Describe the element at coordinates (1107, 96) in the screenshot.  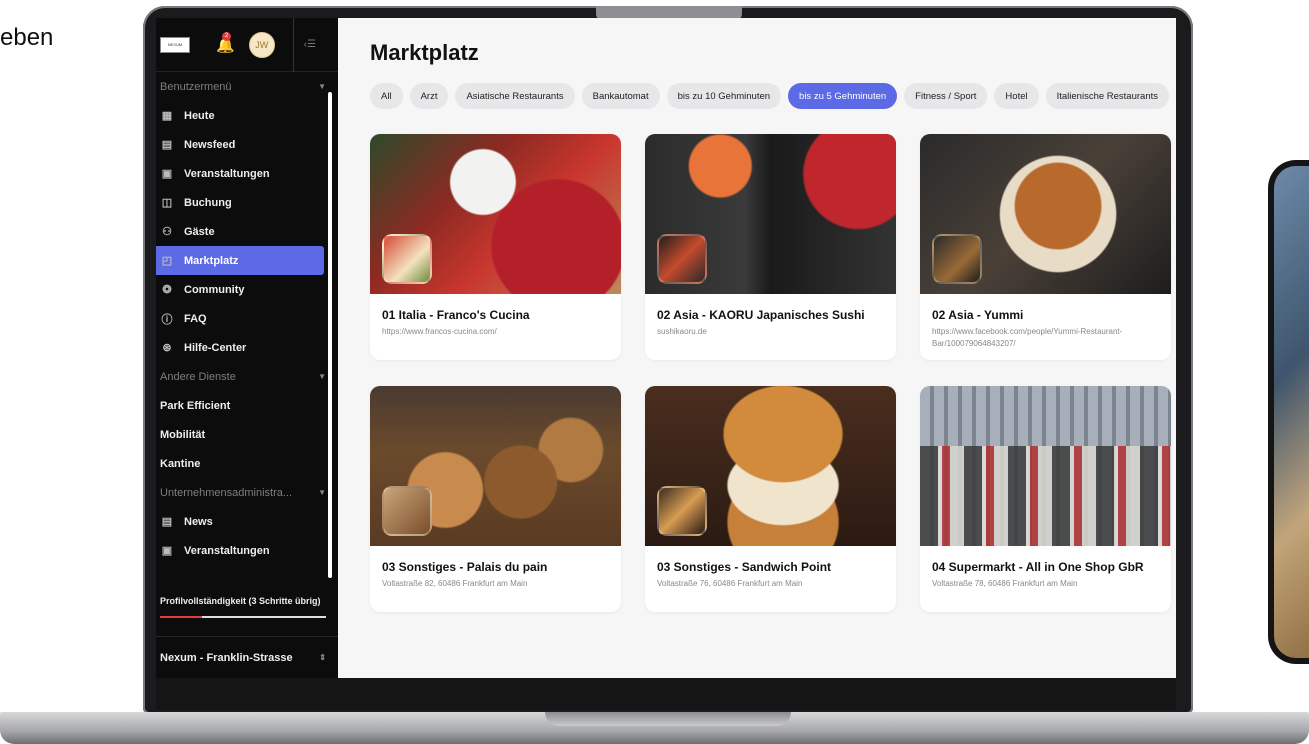
I see `filter-chip: Italienische Restaurants` at that location.